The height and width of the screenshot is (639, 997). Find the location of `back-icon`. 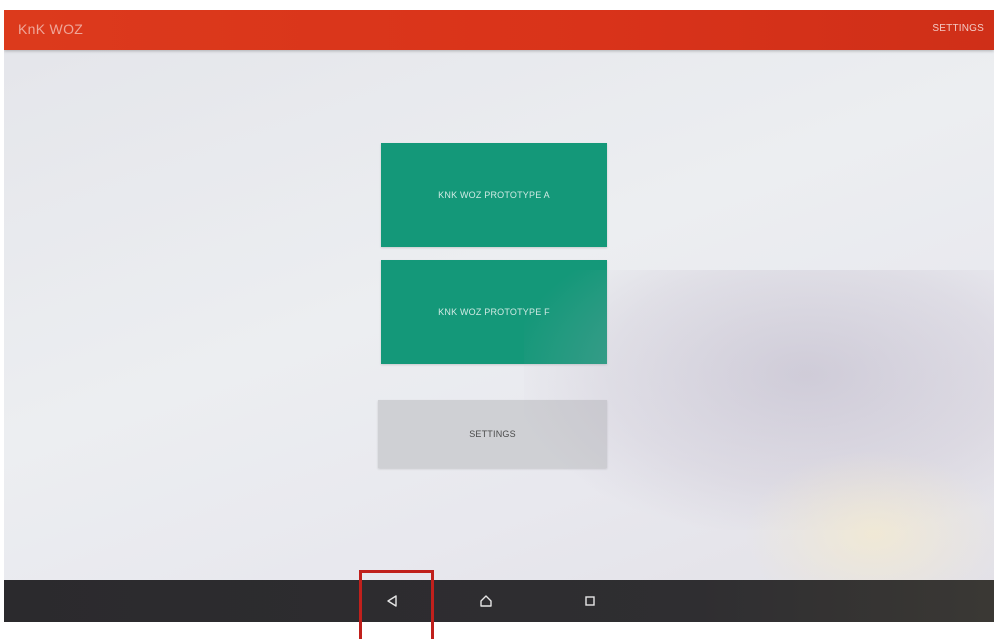

back-icon is located at coordinates (392, 601).